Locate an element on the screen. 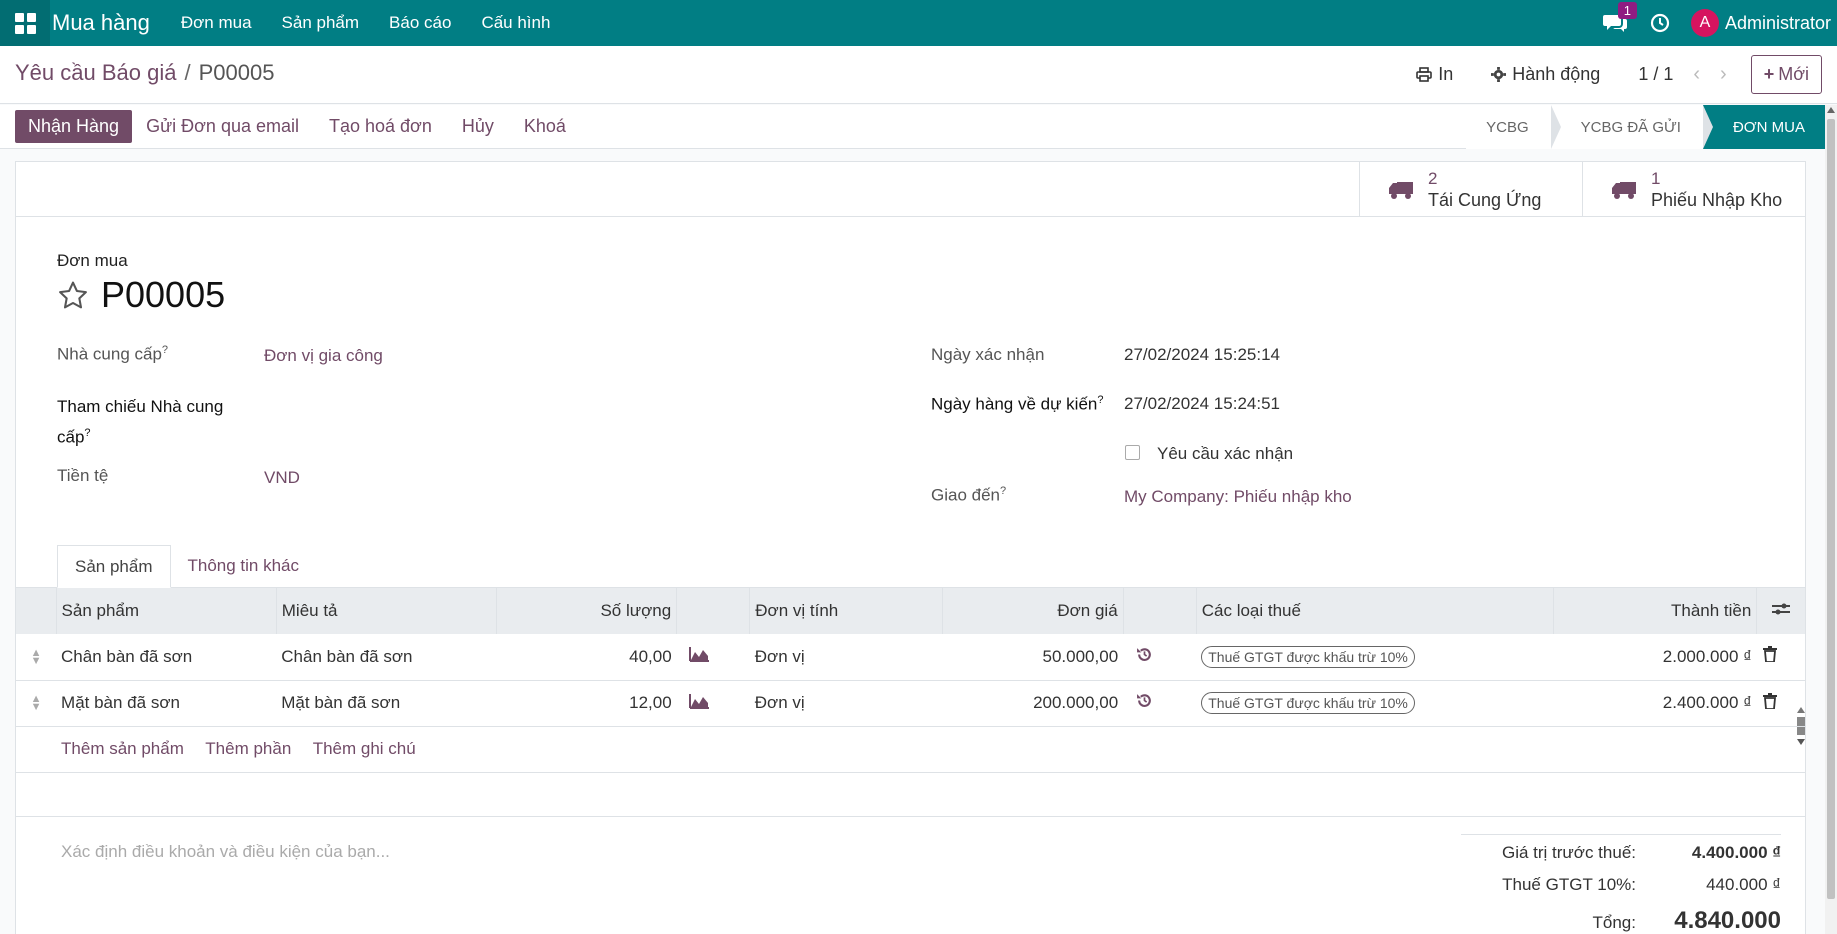 The height and width of the screenshot is (934, 1837). area-chart-icon is located at coordinates (698, 701).